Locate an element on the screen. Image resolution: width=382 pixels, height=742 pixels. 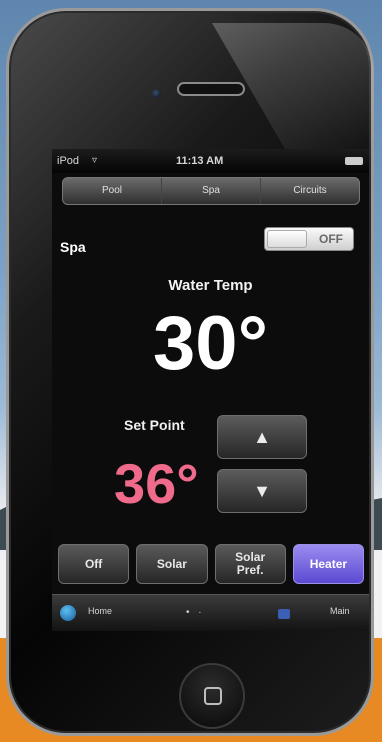
set-point-down-button: ▼ is located at coordinates (262, 491).